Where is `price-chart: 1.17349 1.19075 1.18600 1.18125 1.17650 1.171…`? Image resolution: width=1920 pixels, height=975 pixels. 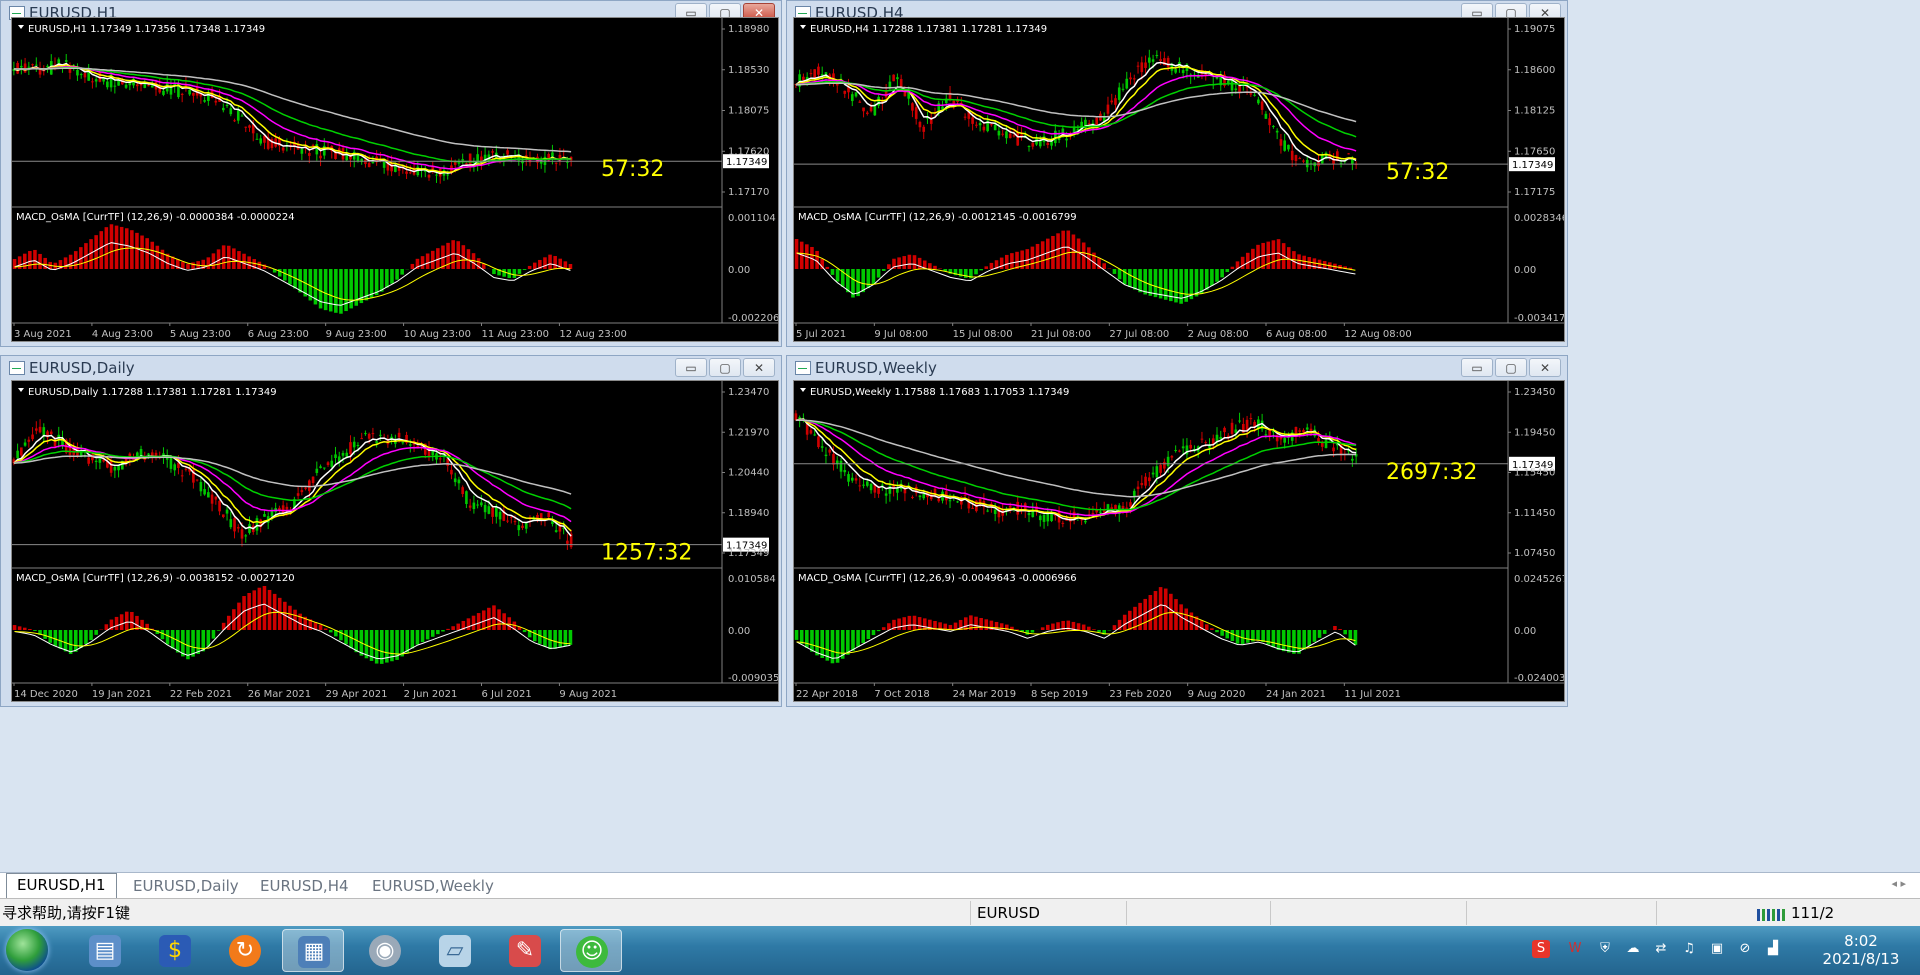
price-chart: 1.17349 1.19075 1.18600 1.18125 1.17650 1.171… is located at coordinates (1179, 179).